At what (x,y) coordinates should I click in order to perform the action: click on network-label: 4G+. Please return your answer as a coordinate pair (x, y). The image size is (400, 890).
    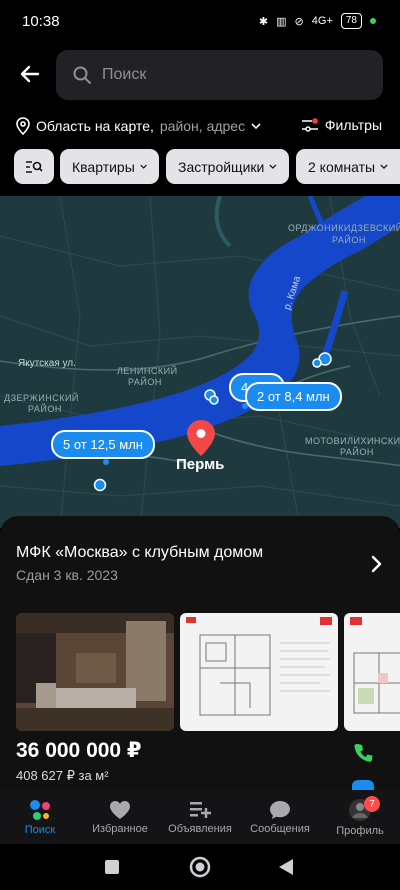
    Looking at the image, I should click on (322, 21).